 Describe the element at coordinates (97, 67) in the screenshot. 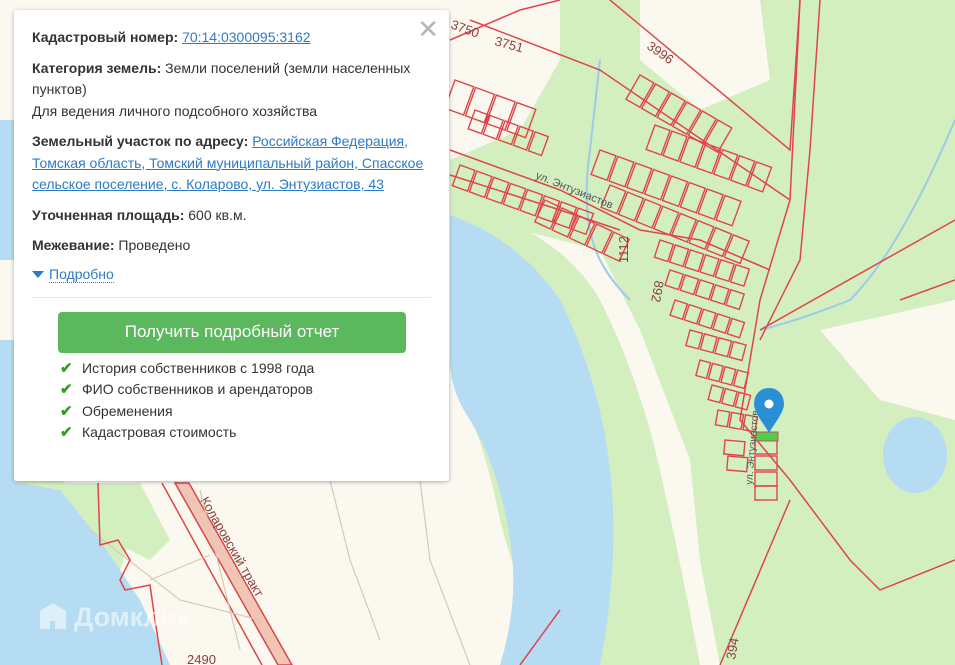

I see `category-label: Категория земель:` at that location.